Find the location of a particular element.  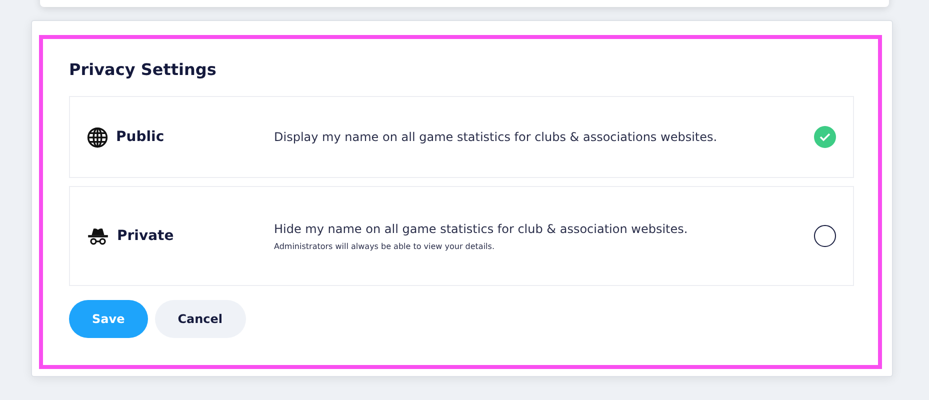

checkmark-icon is located at coordinates (825, 137).